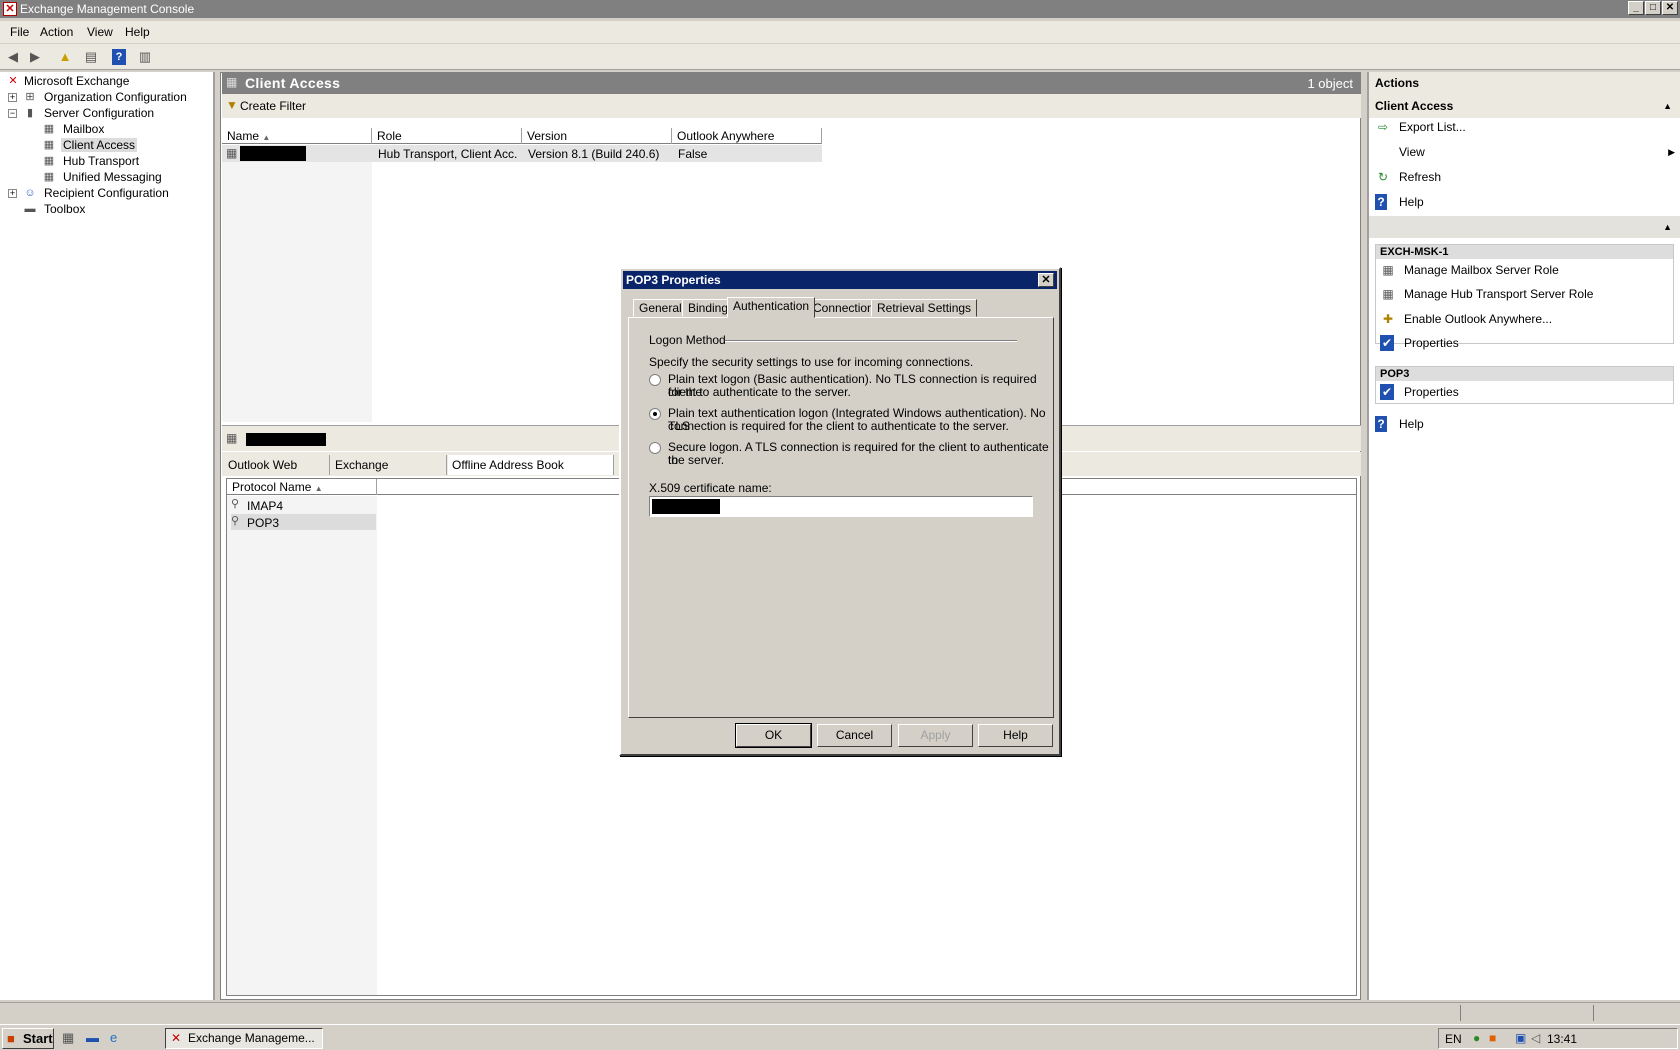 This screenshot has width=1680, height=1050. Describe the element at coordinates (1330, 83) in the screenshot. I see `object-count: 1 object` at that location.